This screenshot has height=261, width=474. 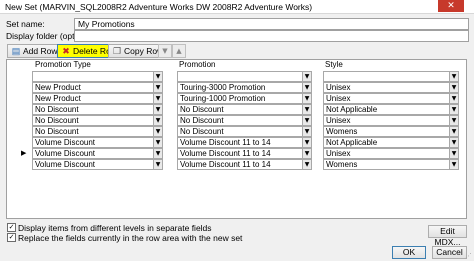 What do you see at coordinates (24, 153) in the screenshot?
I see `current-row-indicator-icon: ▶` at bounding box center [24, 153].